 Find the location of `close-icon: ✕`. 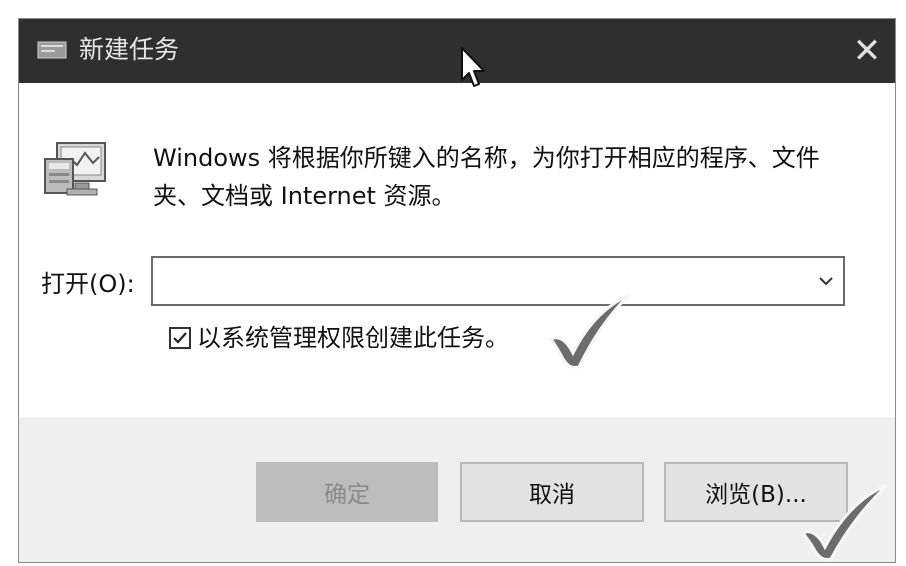

close-icon: ✕ is located at coordinates (867, 51).